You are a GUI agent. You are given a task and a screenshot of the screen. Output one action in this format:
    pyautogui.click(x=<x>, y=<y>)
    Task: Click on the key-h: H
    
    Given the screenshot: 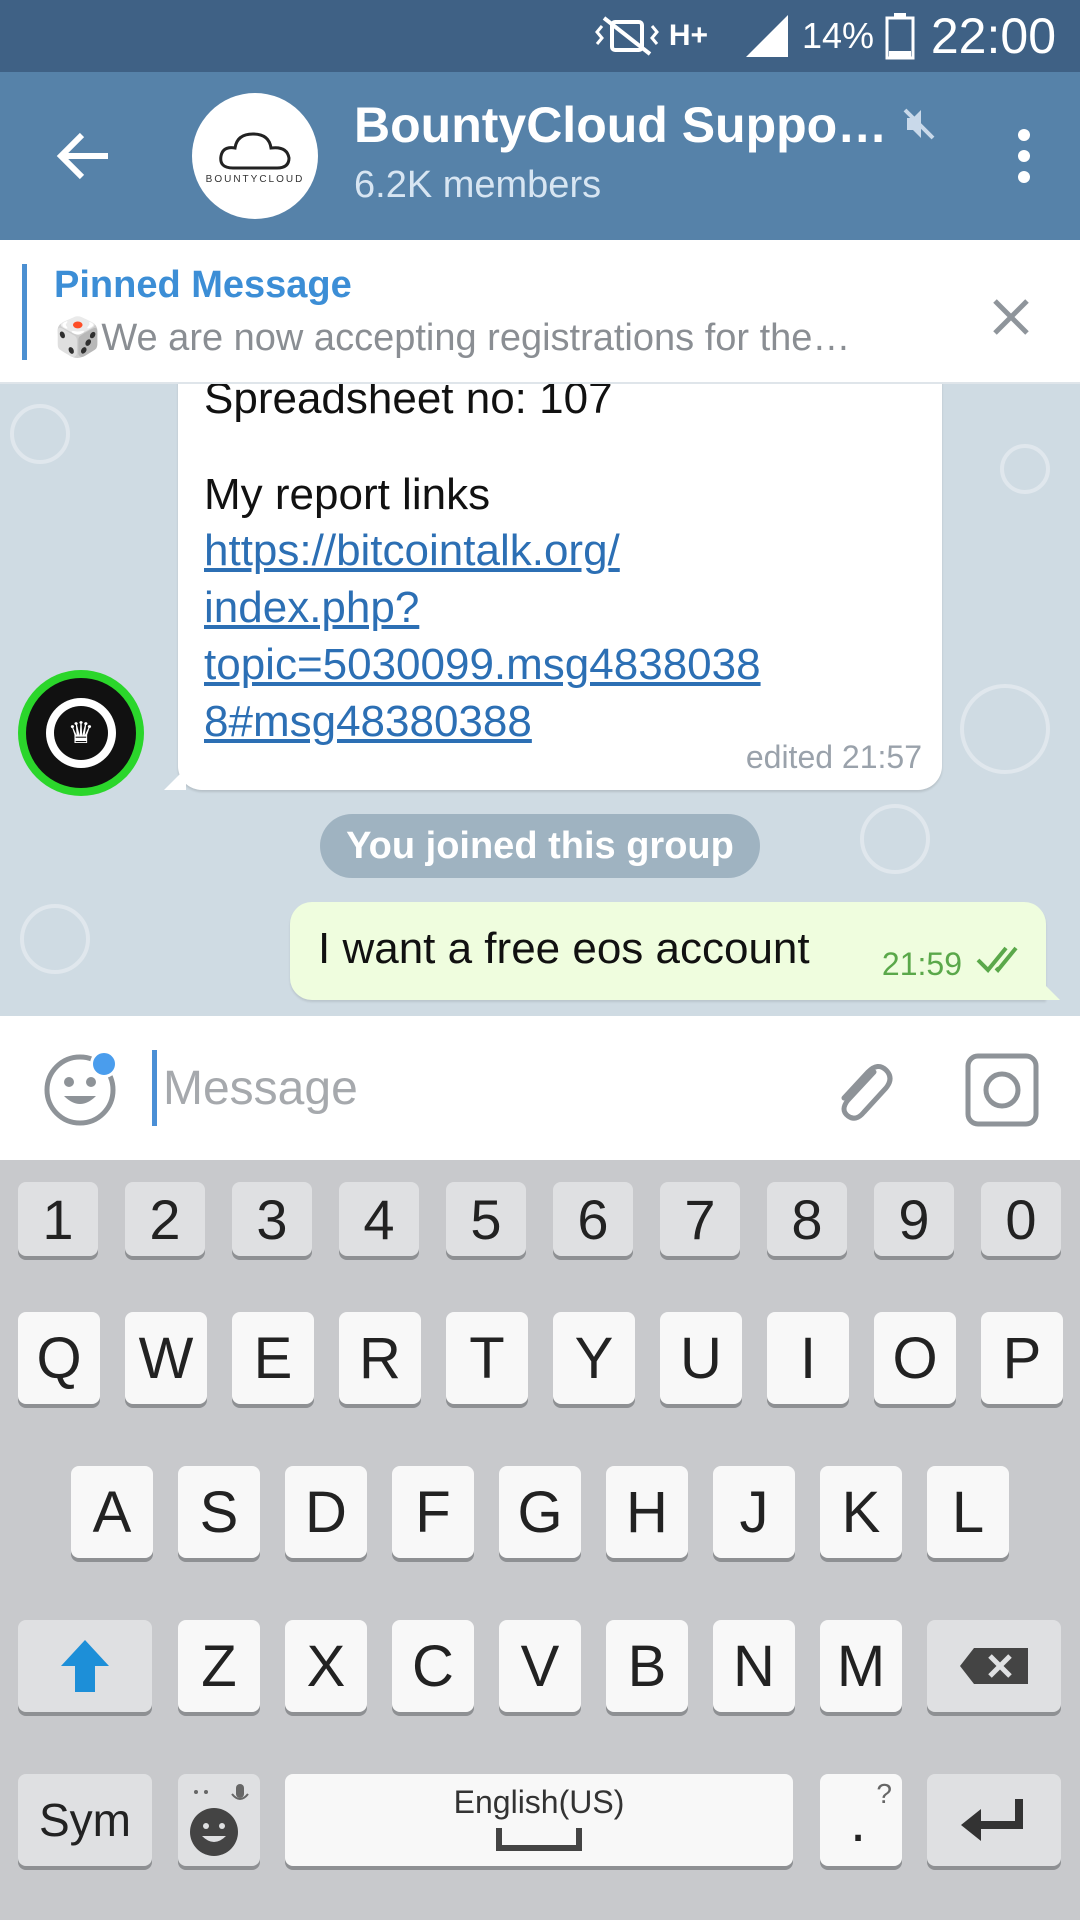 What is the action you would take?
    pyautogui.click(x=647, y=1512)
    